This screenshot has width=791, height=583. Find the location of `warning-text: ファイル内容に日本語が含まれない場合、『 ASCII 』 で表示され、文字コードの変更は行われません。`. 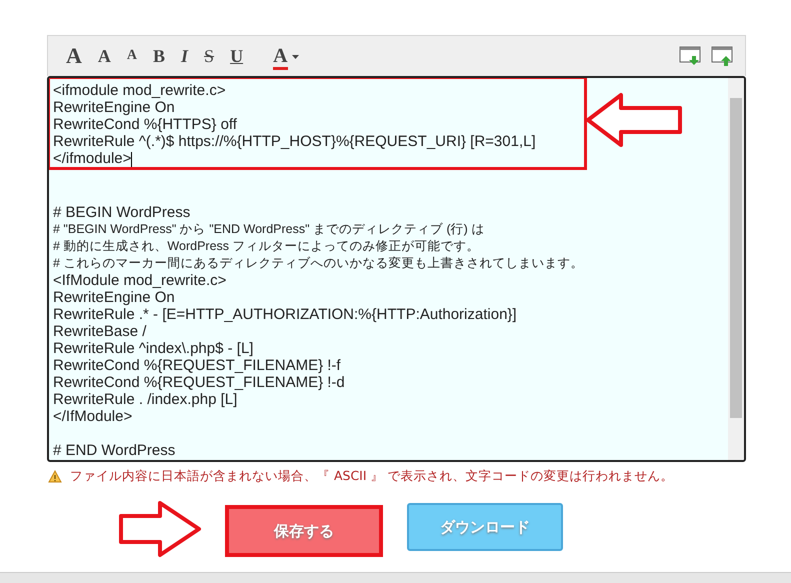

warning-text: ファイル内容に日本語が含まれない場合、『 ASCII 』 で表示され、文字コードの変更は行われません。 is located at coordinates (372, 476).